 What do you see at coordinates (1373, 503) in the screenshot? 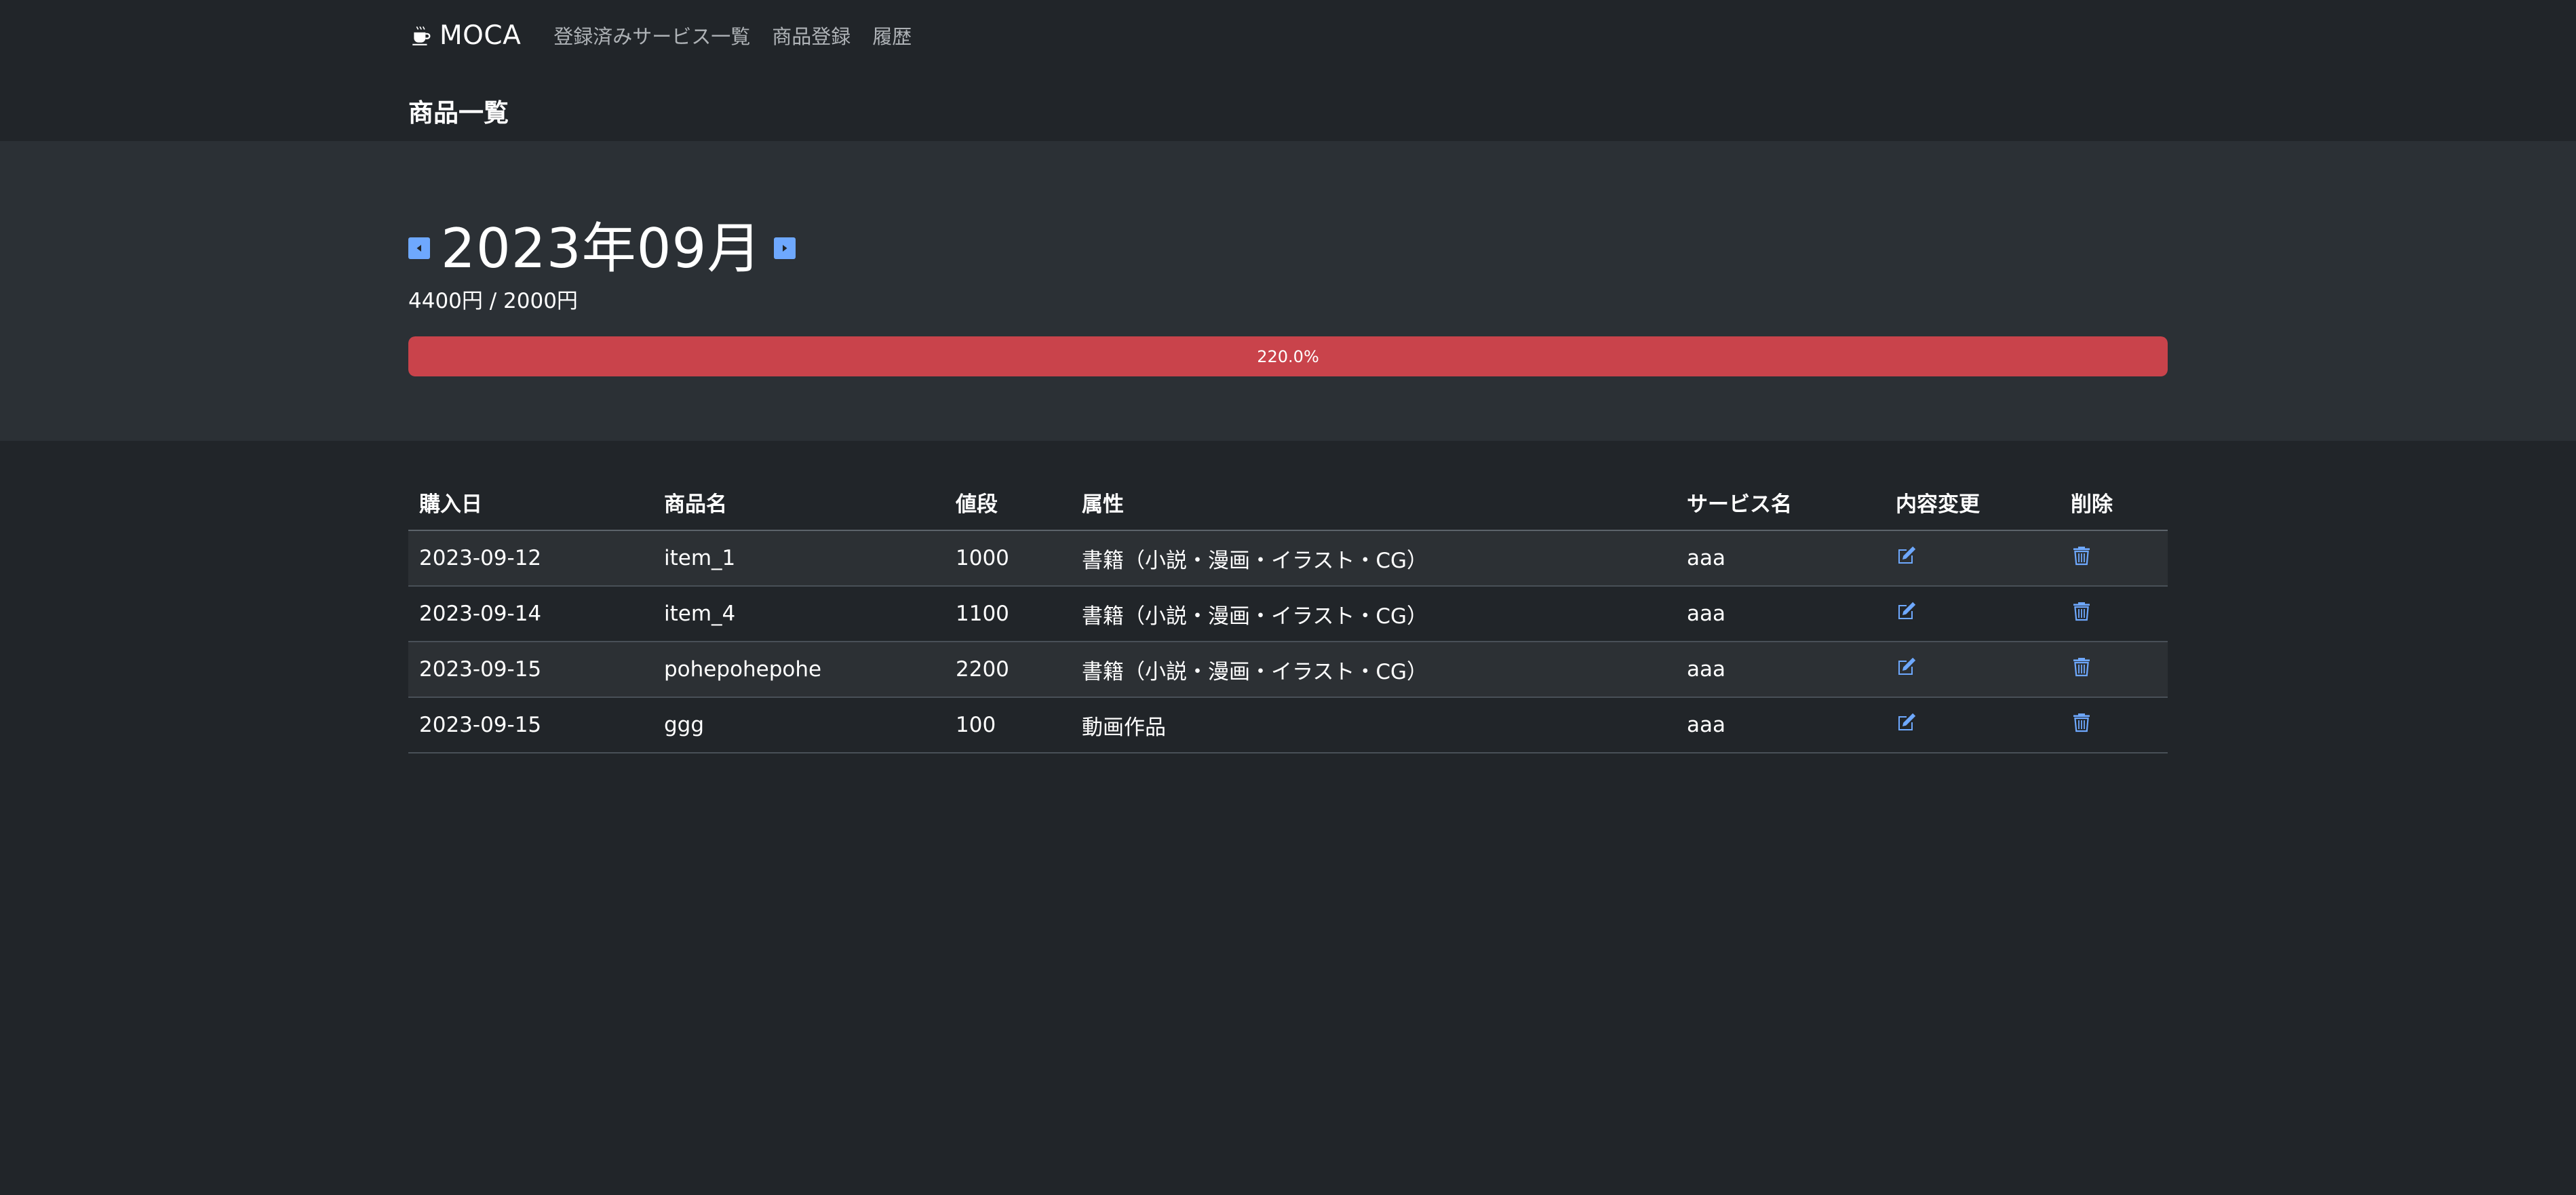
I see `header-attribute: 属性` at bounding box center [1373, 503].